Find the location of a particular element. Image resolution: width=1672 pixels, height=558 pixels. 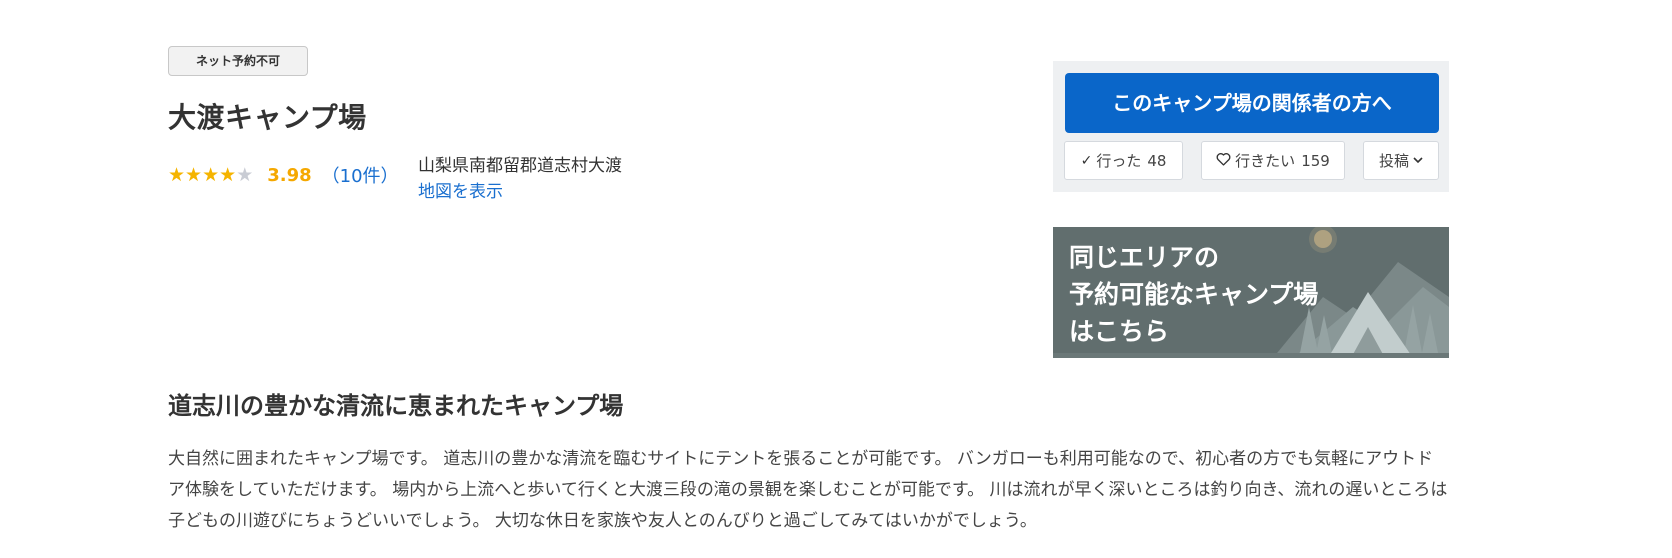

want-label: 行きたい is located at coordinates (1265, 161).